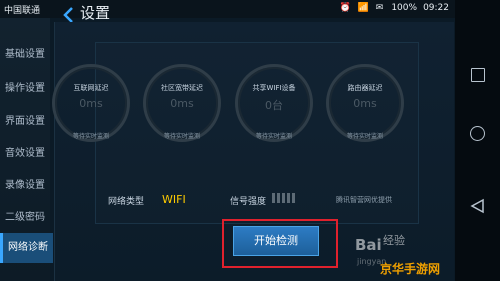 The height and width of the screenshot is (281, 500). Describe the element at coordinates (477, 206) in the screenshot. I see `back-triangle-icon` at that location.